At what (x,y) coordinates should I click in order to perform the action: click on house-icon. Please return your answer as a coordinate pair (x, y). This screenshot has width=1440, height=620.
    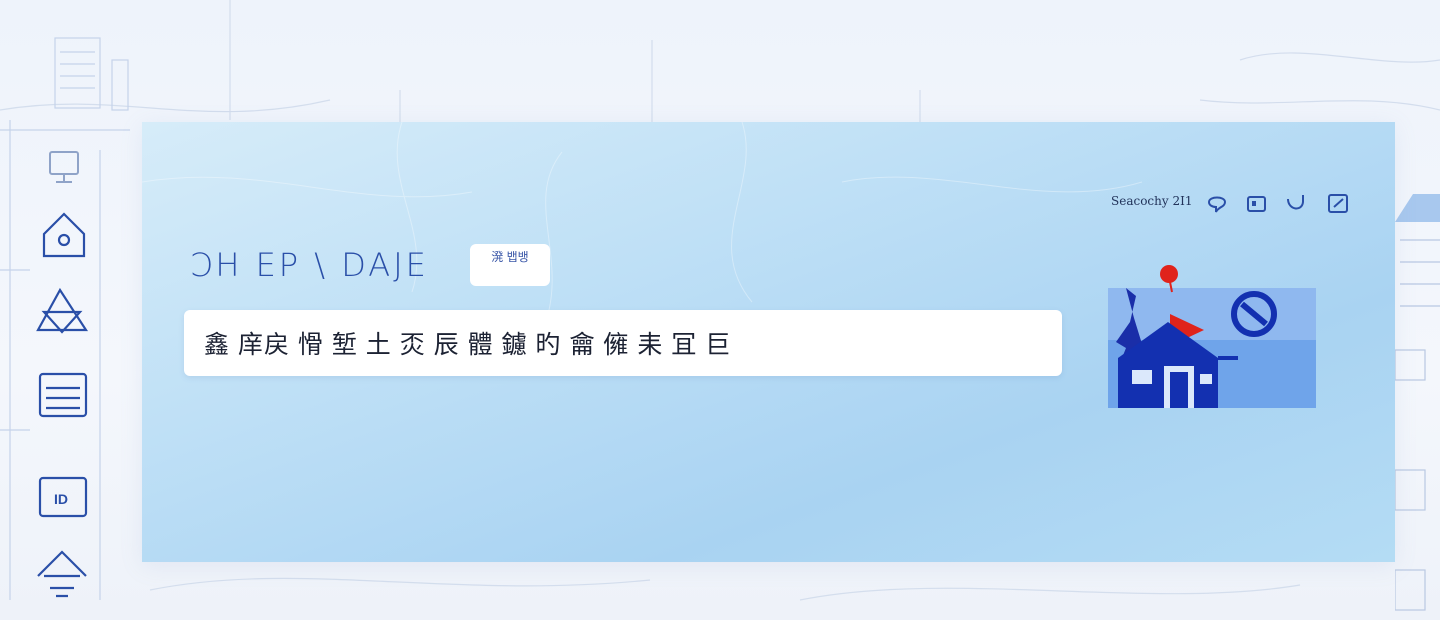
    Looking at the image, I should click on (62, 576).